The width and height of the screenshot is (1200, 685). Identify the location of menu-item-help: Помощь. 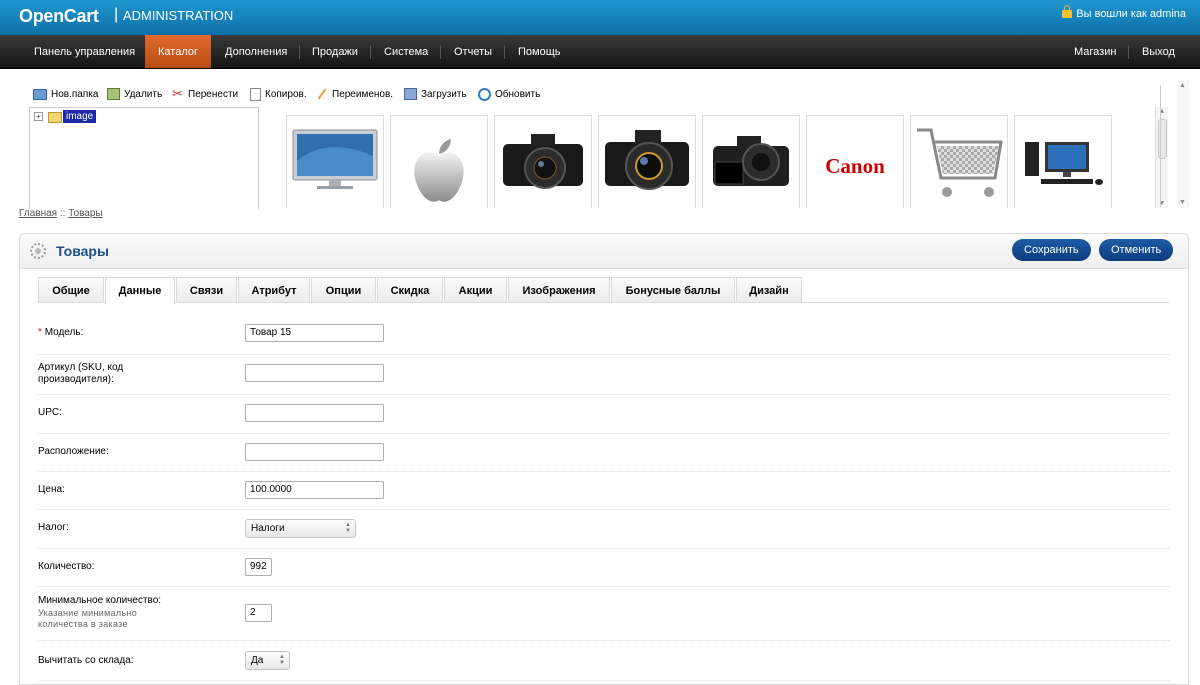
(539, 51).